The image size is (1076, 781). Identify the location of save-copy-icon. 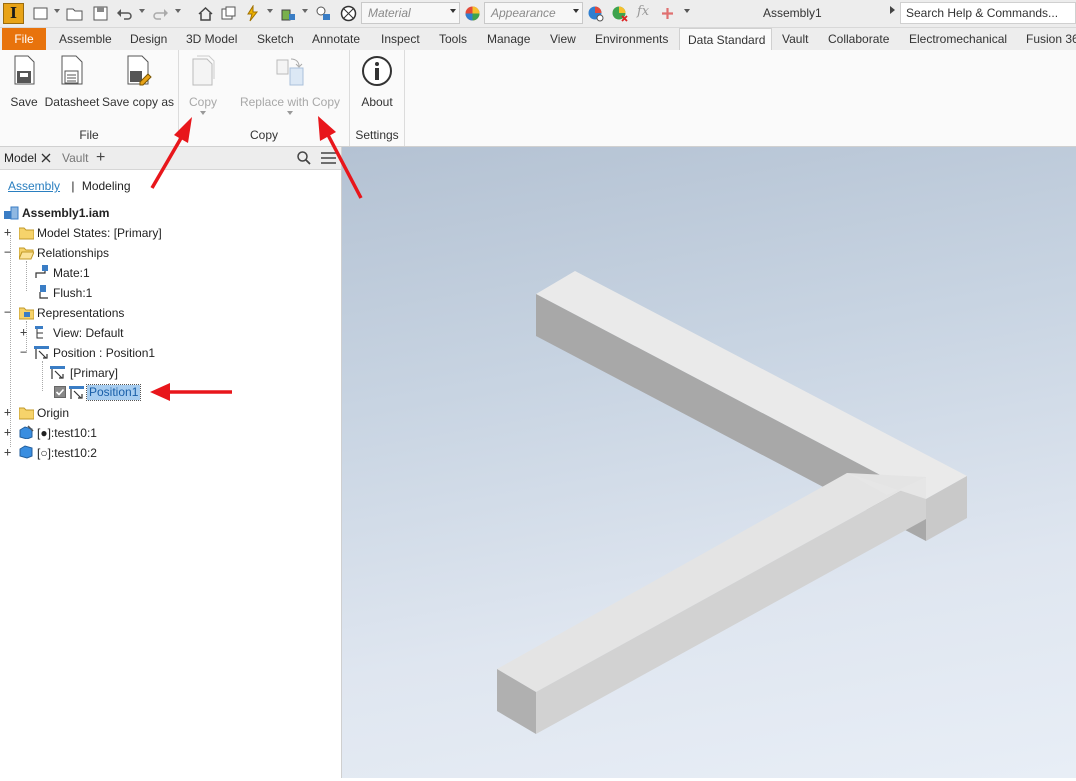
(139, 70).